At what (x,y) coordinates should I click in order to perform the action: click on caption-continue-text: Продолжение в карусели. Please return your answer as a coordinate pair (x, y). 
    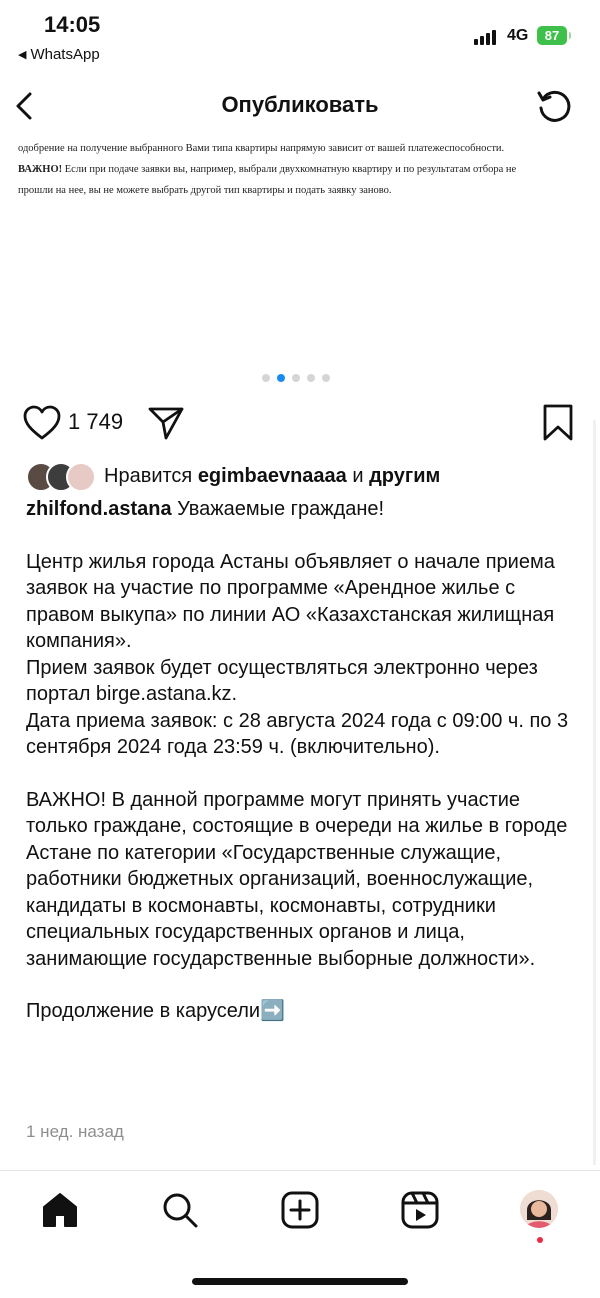
    Looking at the image, I should click on (143, 1011).